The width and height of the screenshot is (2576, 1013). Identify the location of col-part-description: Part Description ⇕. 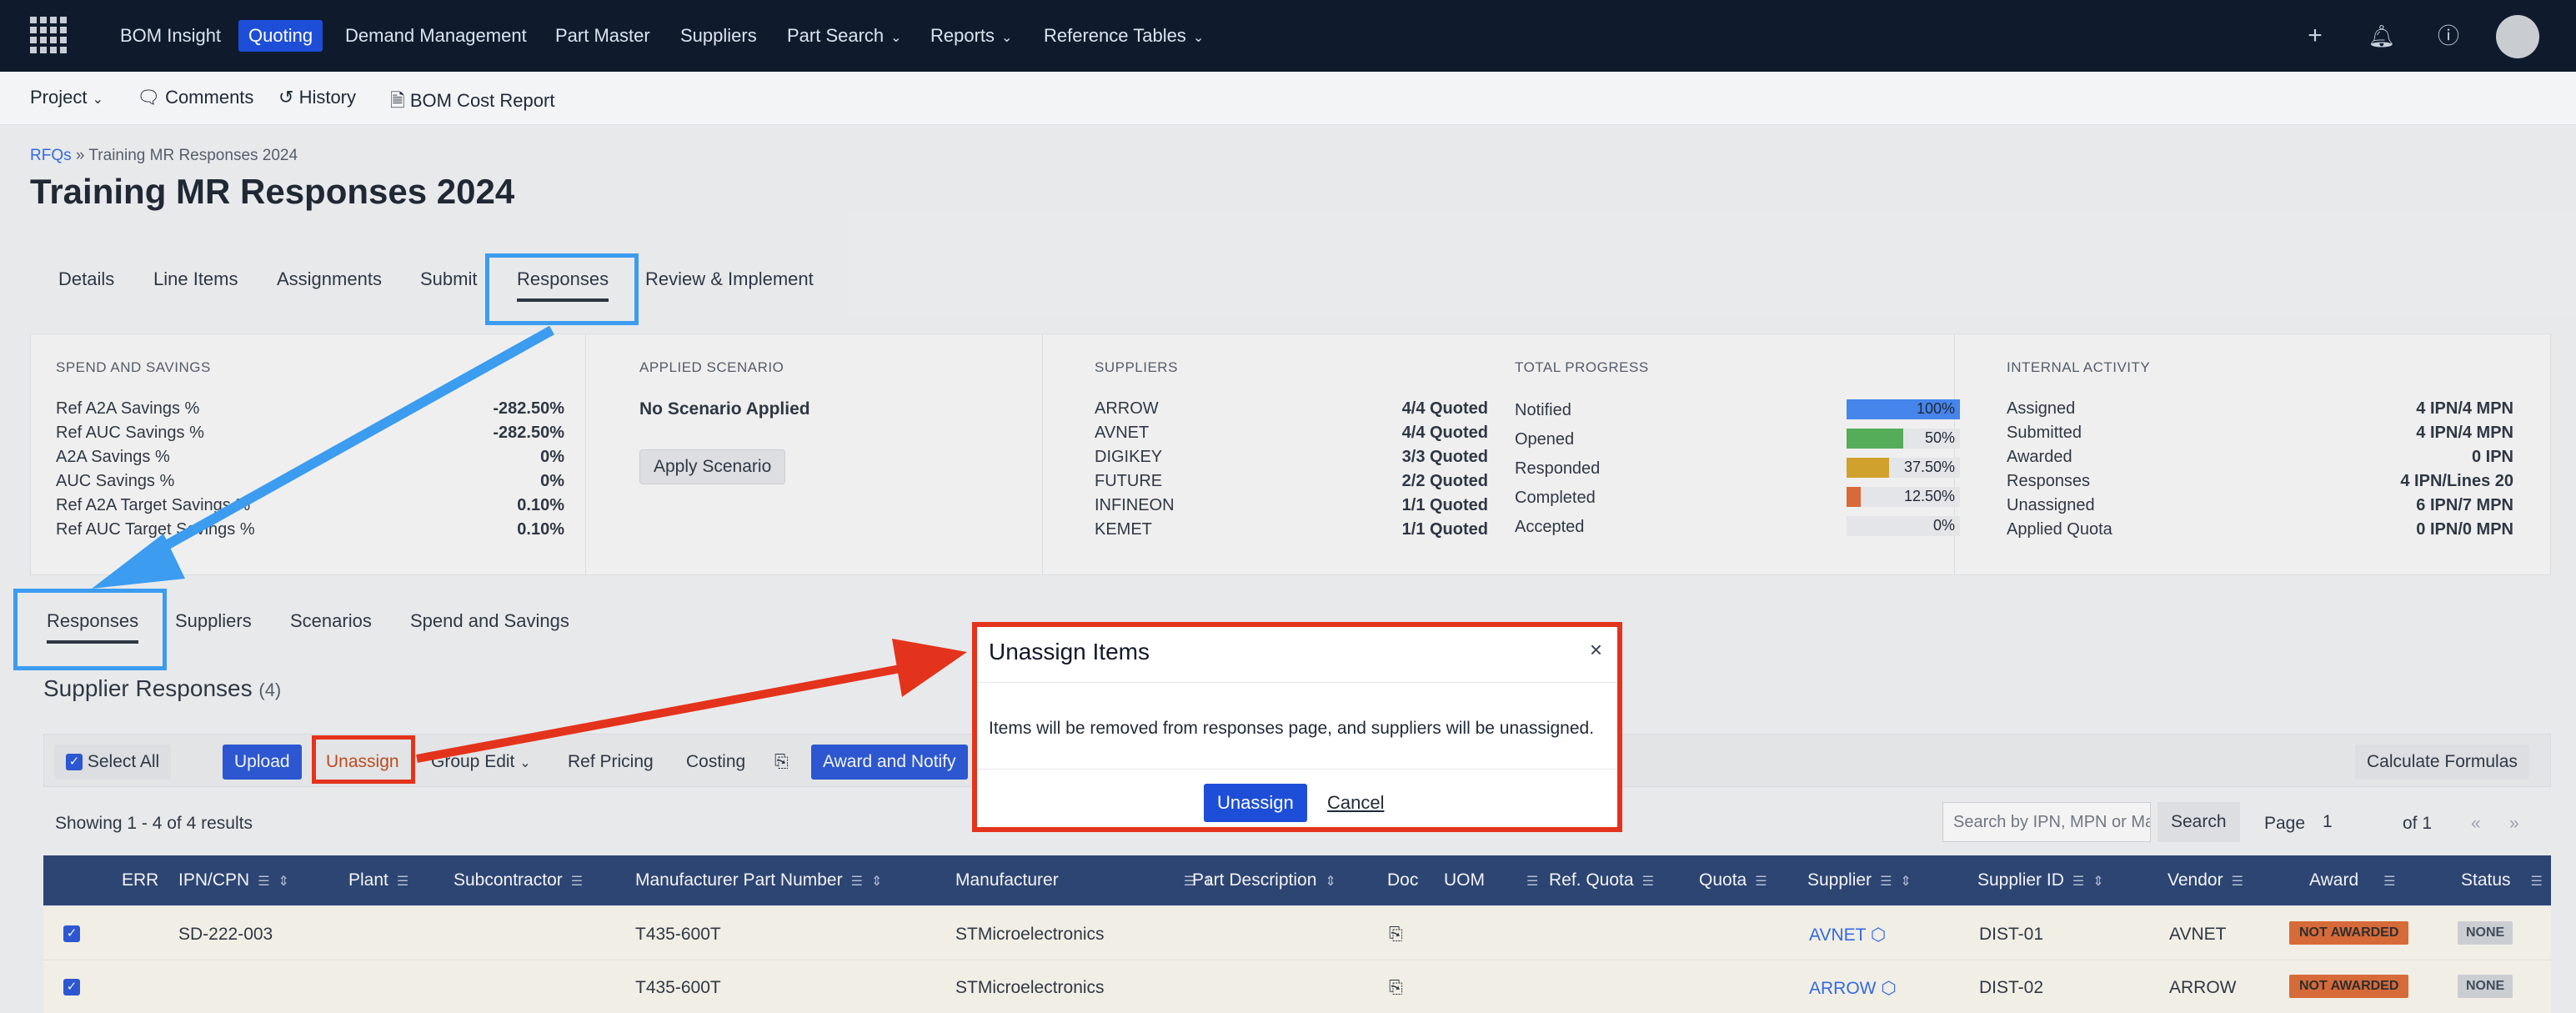
(1264, 880).